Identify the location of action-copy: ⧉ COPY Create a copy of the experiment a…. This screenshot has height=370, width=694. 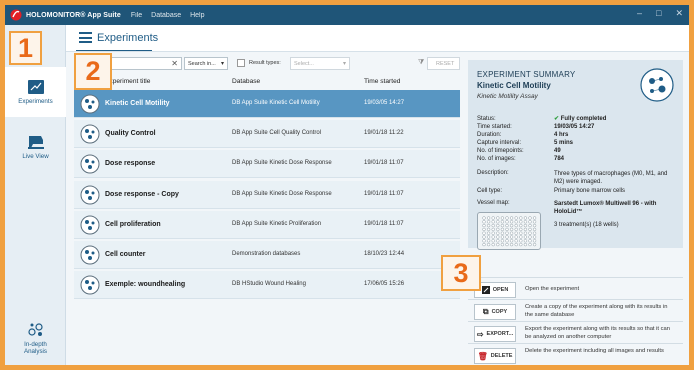
(575, 310).